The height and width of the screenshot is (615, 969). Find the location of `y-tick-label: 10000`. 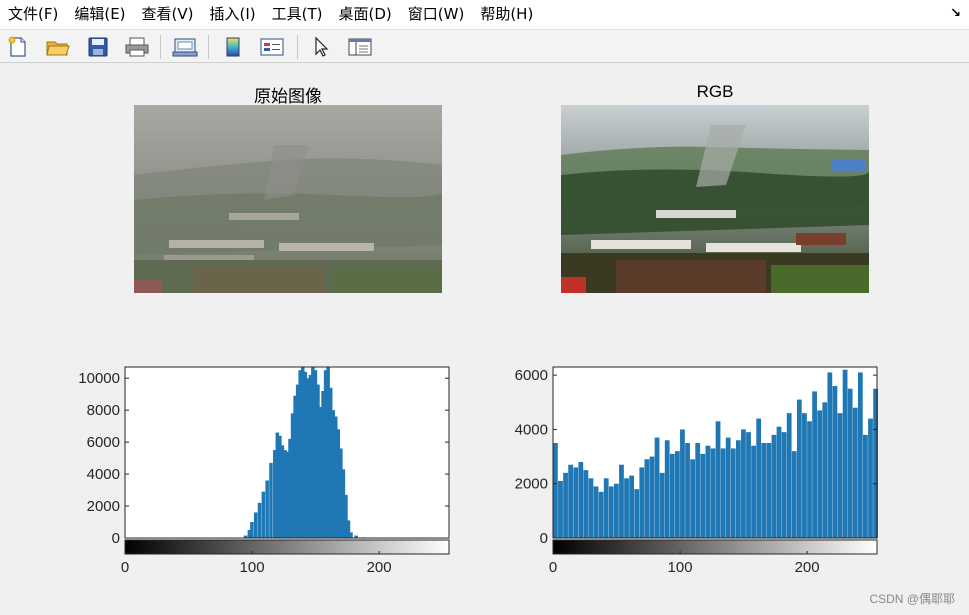

y-tick-label: 10000 is located at coordinates (99, 378).